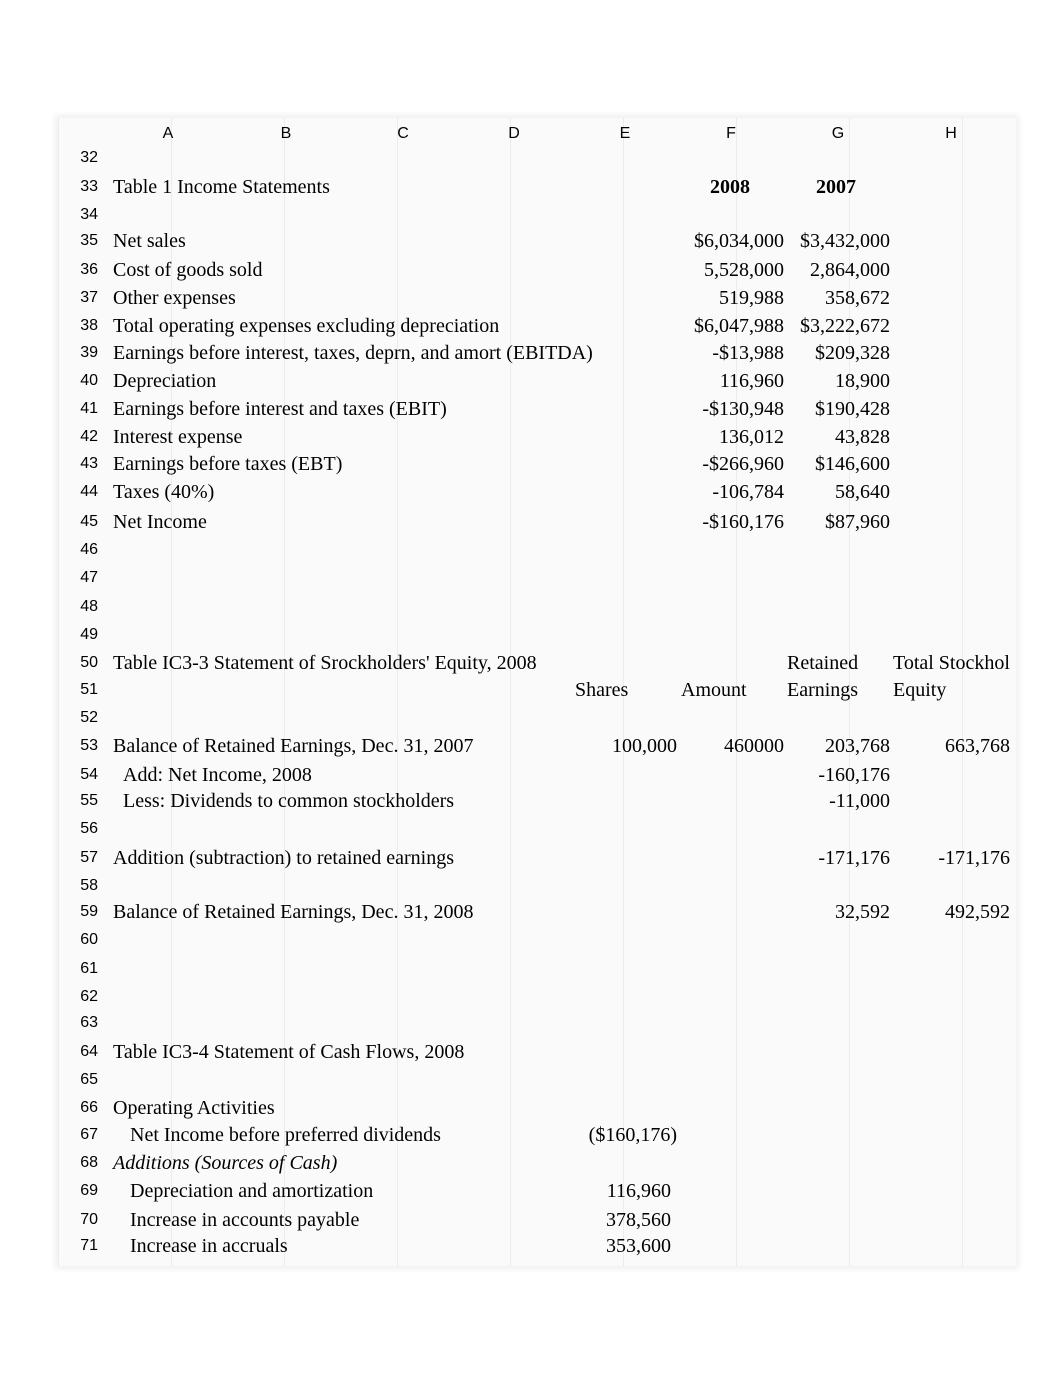  Describe the element at coordinates (857, 746) in the screenshot. I see `cell-value-g: 203,768` at that location.